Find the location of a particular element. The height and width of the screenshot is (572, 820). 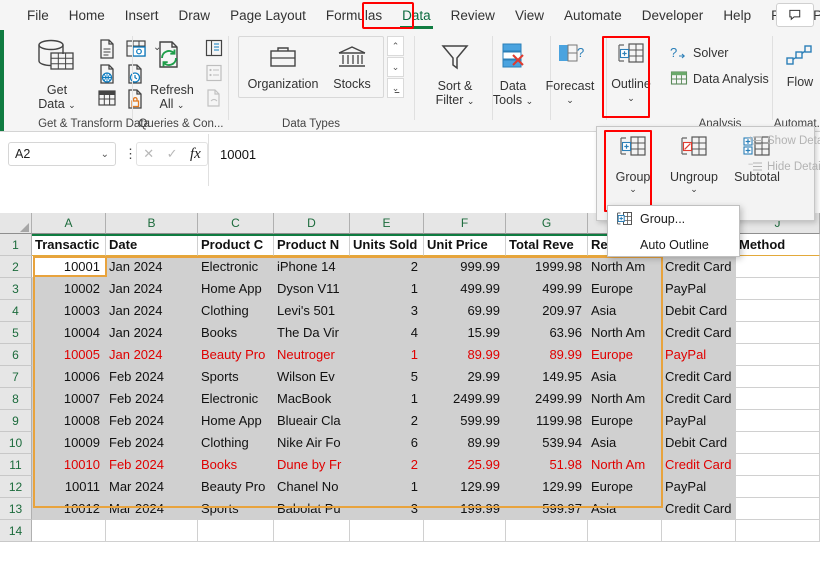

group-button: Group ⌄ is located at coordinates (633, 164).